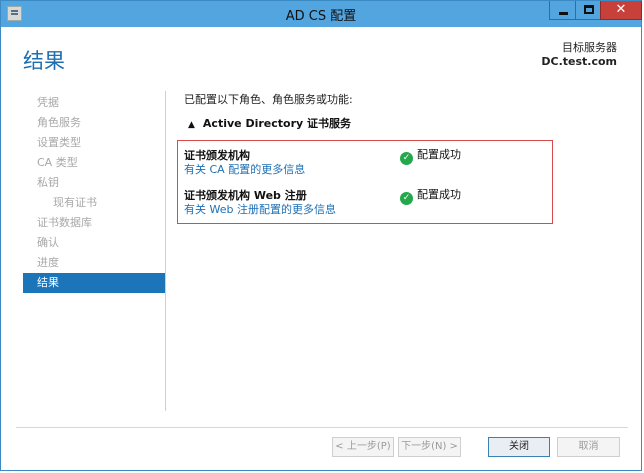 This screenshot has width=644, height=473. I want to click on maximize-icon, so click(589, 9).